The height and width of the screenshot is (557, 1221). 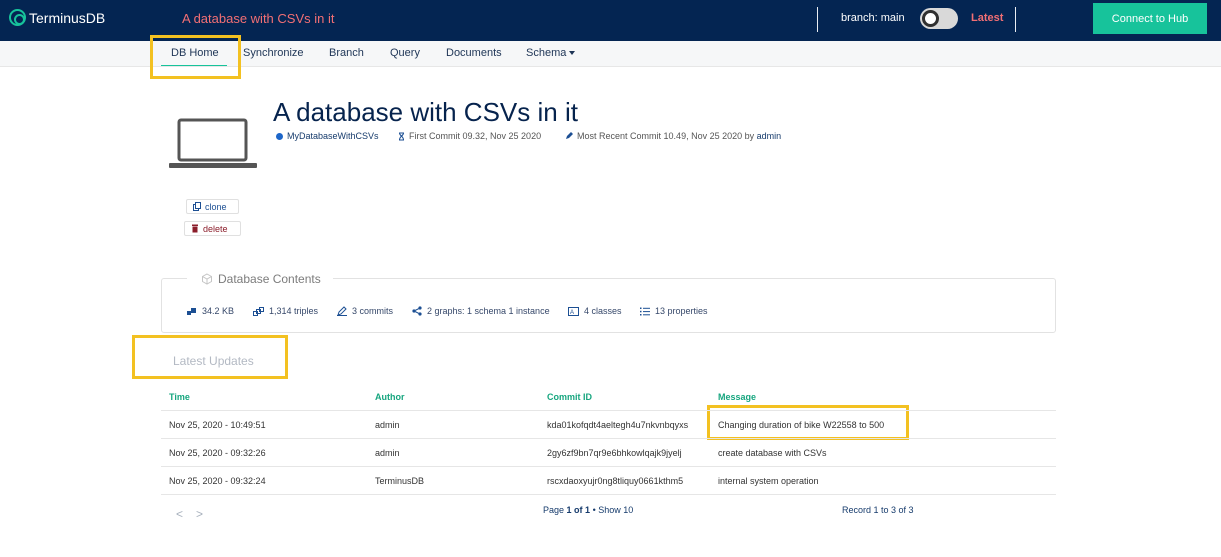 I want to click on share-graph-icon, so click(x=417, y=311).